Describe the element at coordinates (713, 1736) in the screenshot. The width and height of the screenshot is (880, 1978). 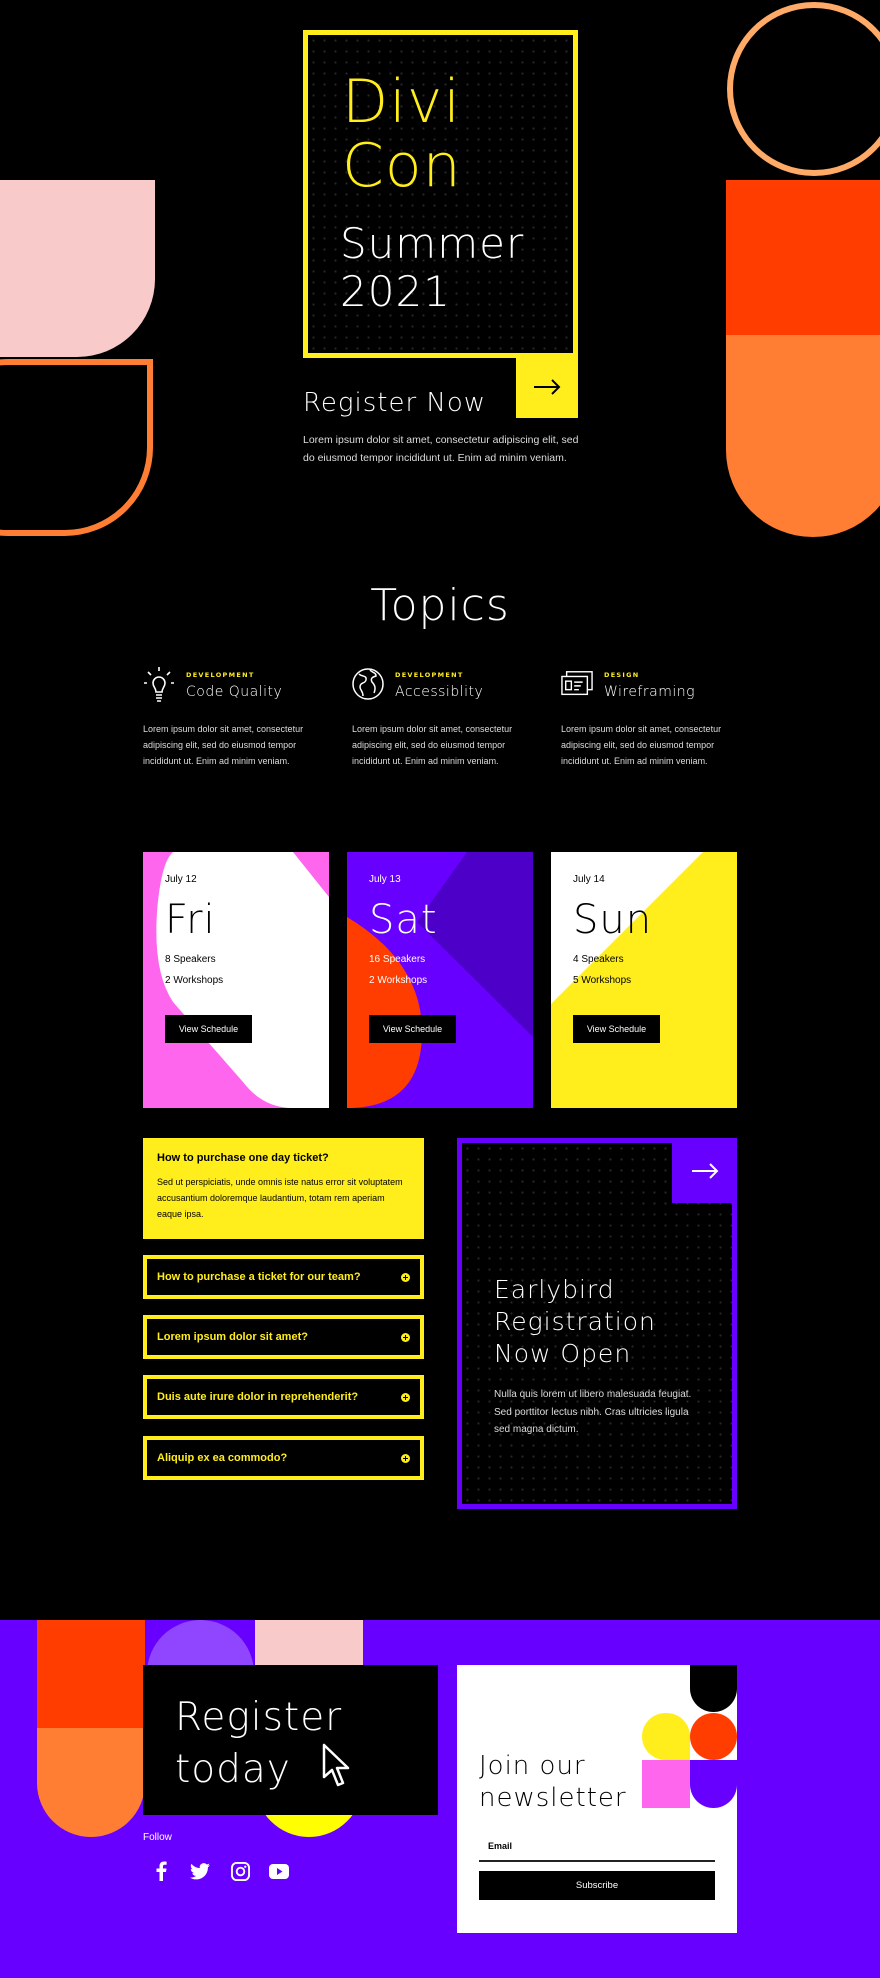
I see `decor-red-circle` at that location.